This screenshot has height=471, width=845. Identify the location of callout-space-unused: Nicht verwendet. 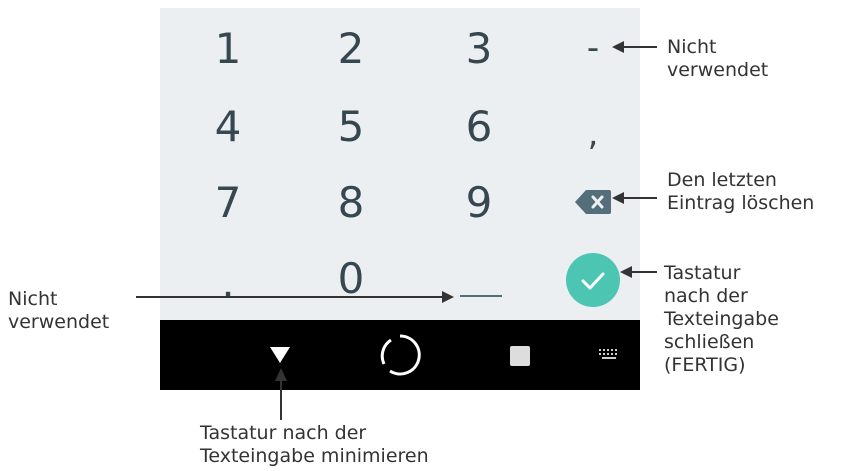
(58, 311).